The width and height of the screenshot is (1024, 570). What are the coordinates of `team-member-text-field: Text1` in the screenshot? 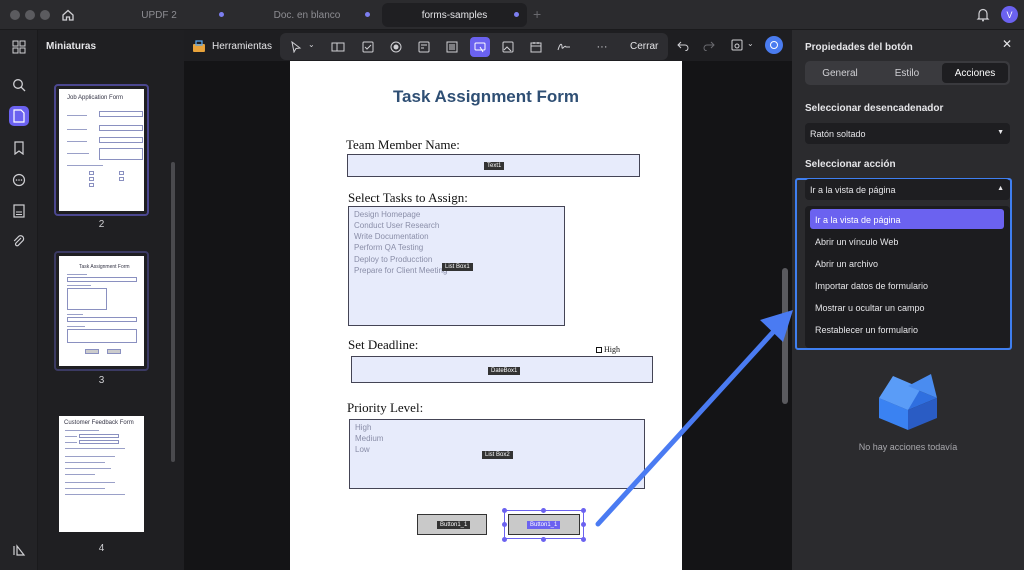 It's located at (493, 165).